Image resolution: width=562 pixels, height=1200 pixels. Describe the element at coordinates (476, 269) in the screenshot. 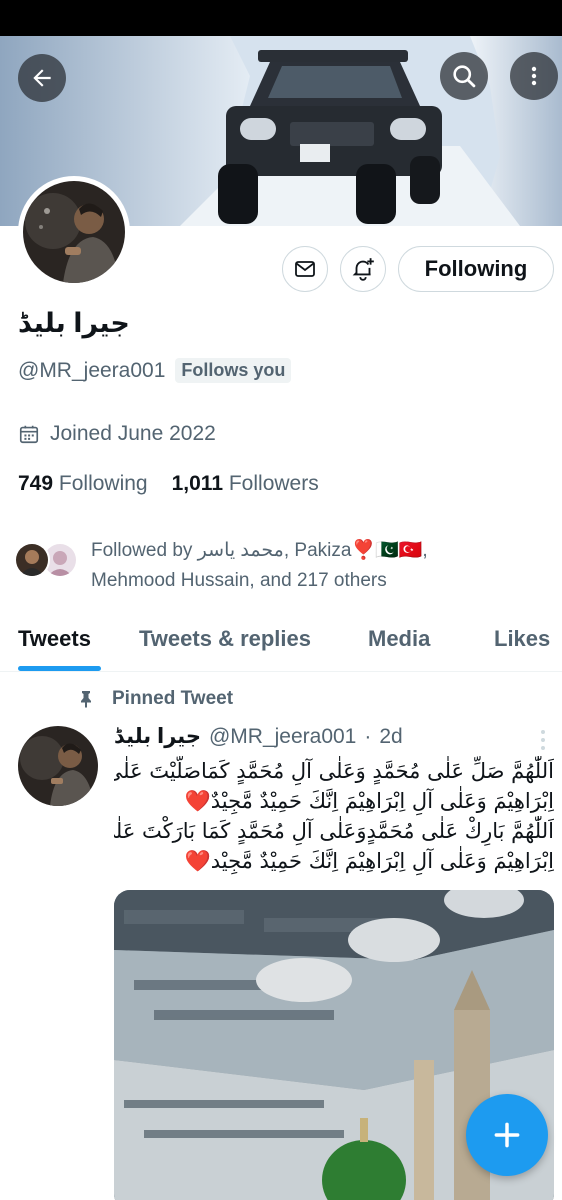

I see `following-button: Following` at that location.